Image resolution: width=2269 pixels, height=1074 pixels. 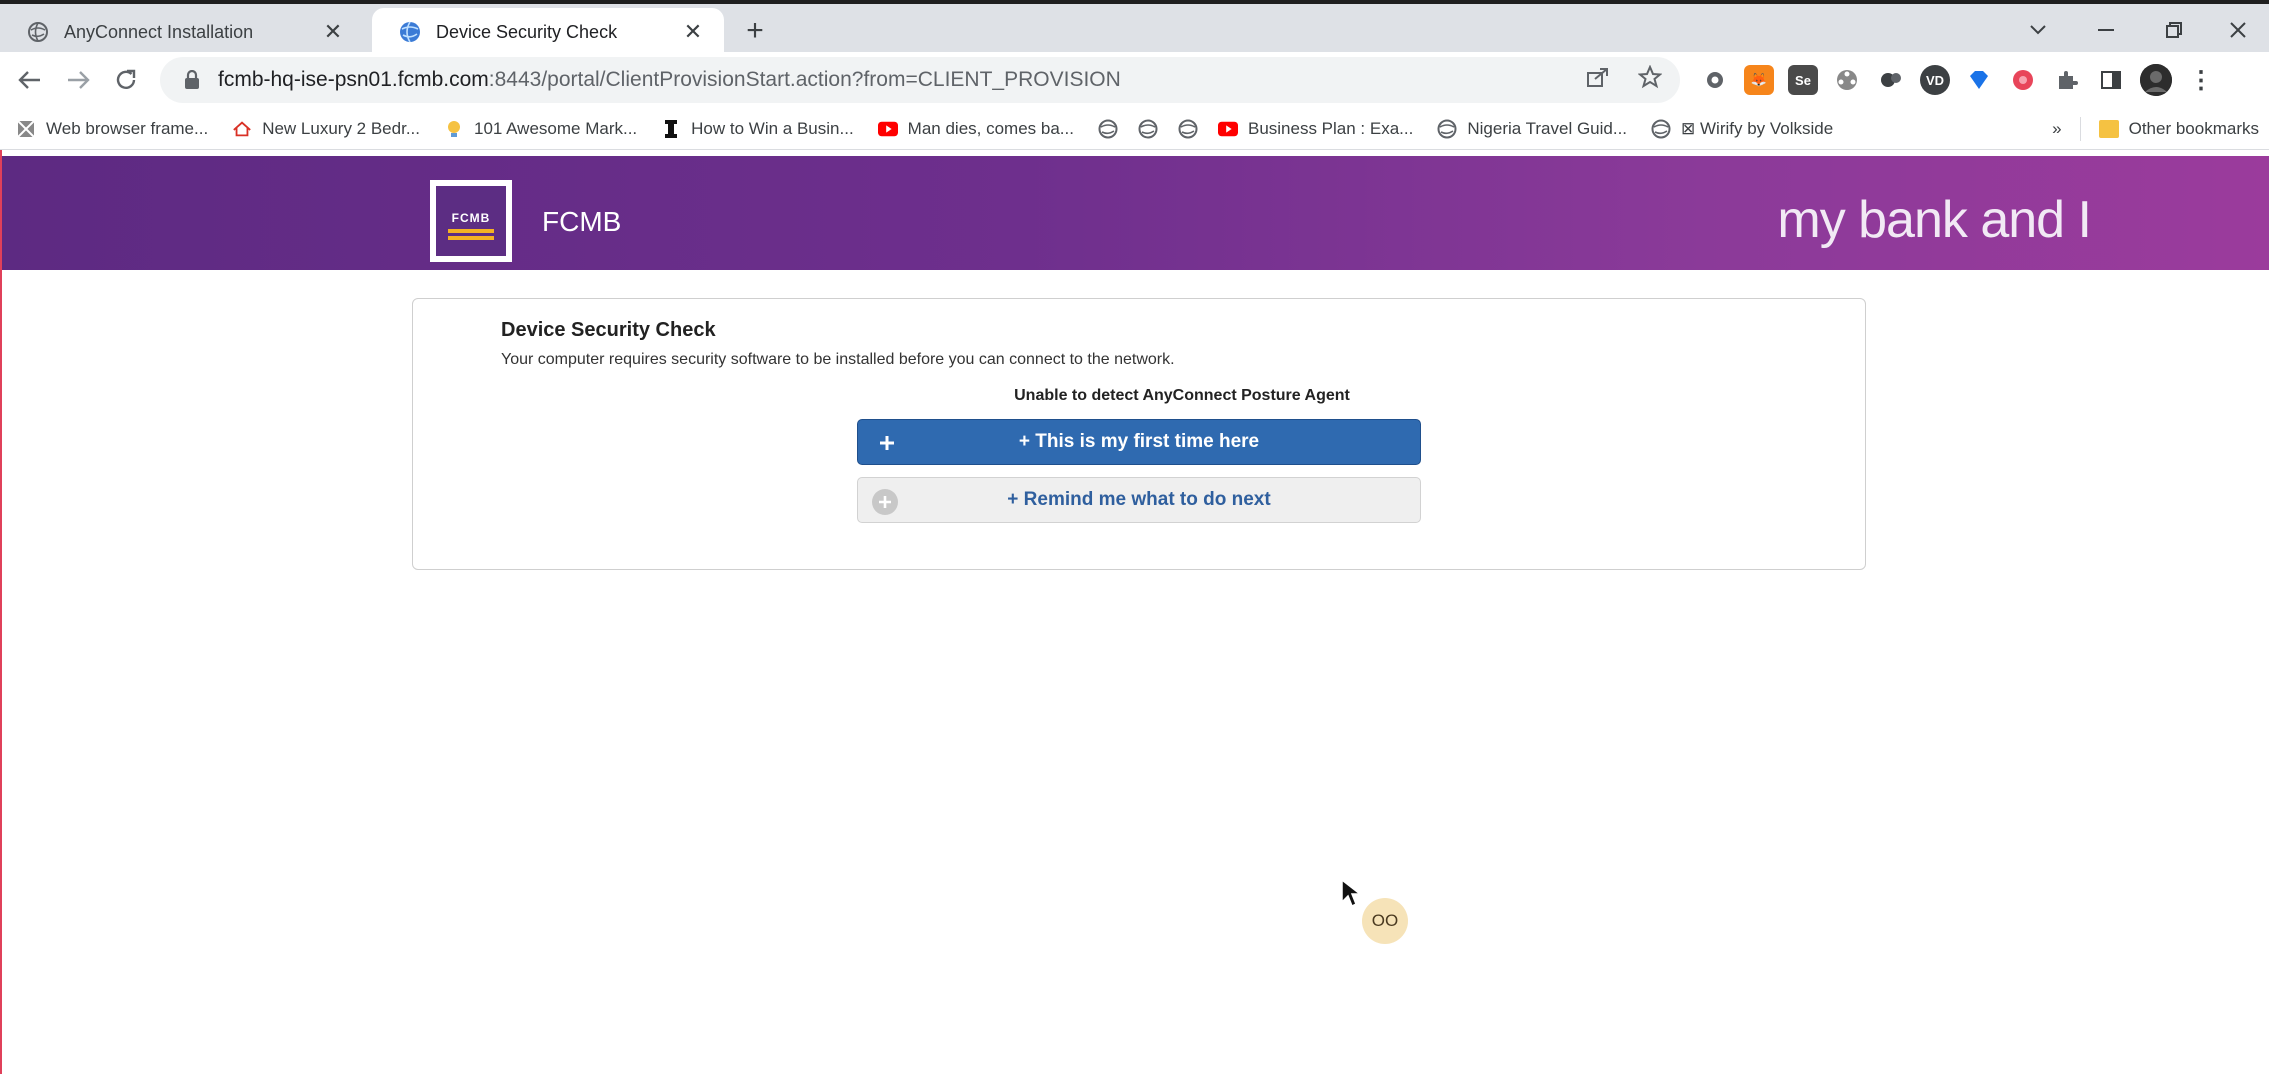 I want to click on globe-blue-icon, so click(x=410, y=32).